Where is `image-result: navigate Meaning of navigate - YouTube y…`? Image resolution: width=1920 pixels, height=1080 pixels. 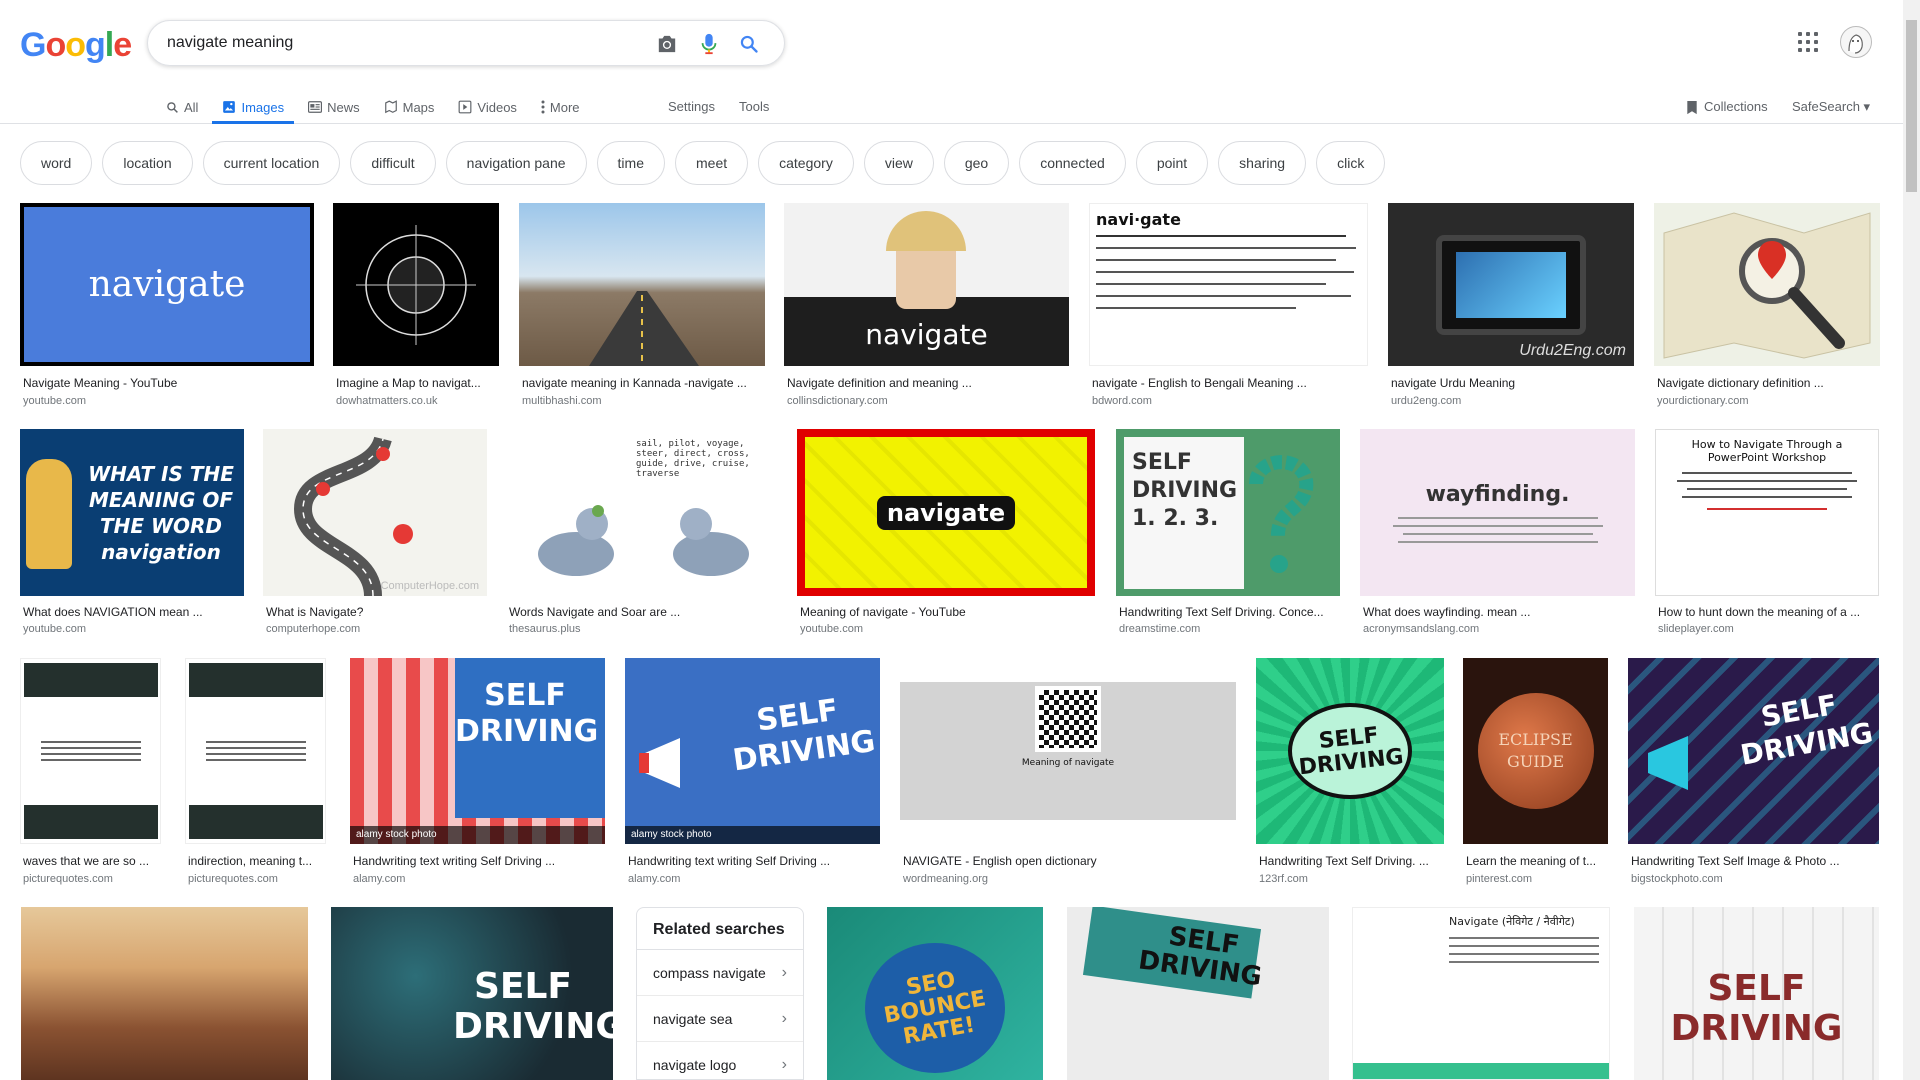 image-result: navigate Meaning of navigate - YouTube y… is located at coordinates (946, 533).